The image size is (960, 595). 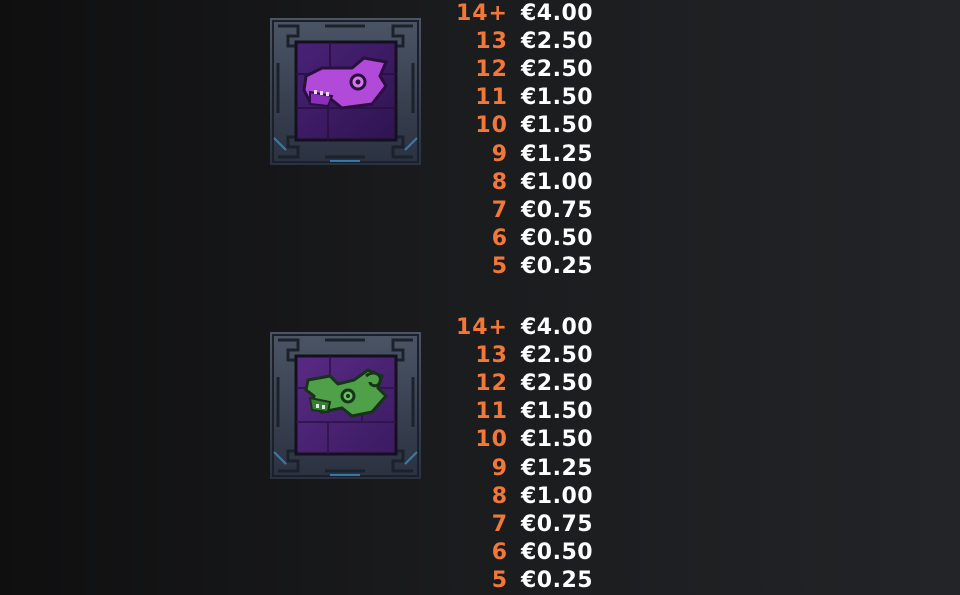 I want to click on purple-serpent-head-icon, so click(x=345, y=91).